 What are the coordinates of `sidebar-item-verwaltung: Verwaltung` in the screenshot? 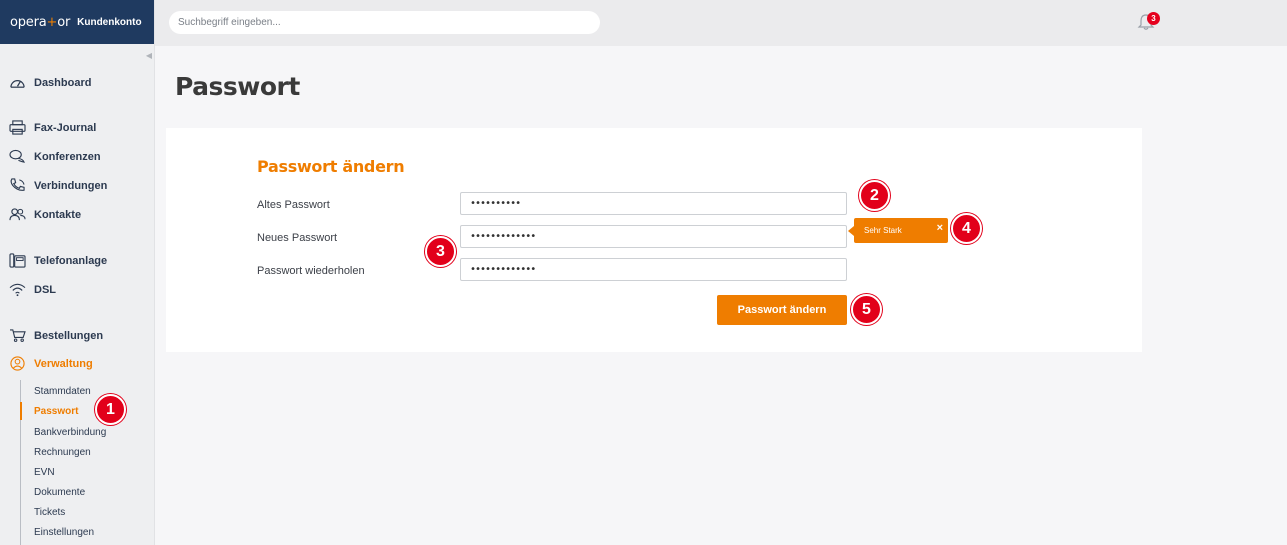 It's located at (51, 363).